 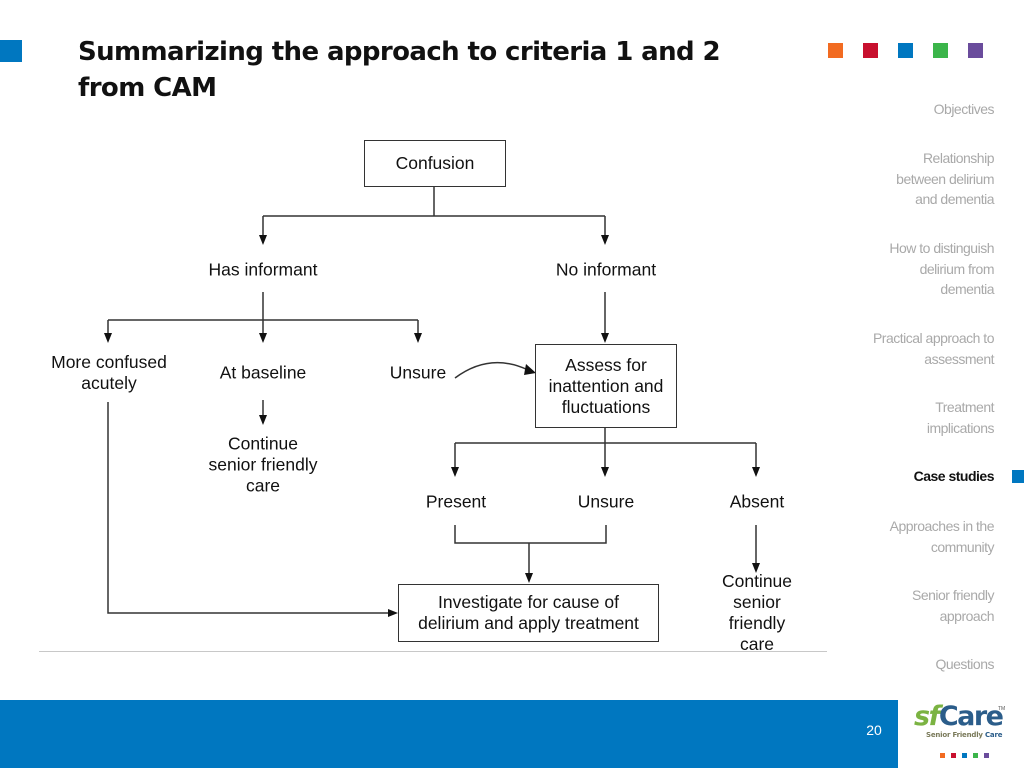 What do you see at coordinates (757, 501) in the screenshot?
I see `node-absent: Absent` at bounding box center [757, 501].